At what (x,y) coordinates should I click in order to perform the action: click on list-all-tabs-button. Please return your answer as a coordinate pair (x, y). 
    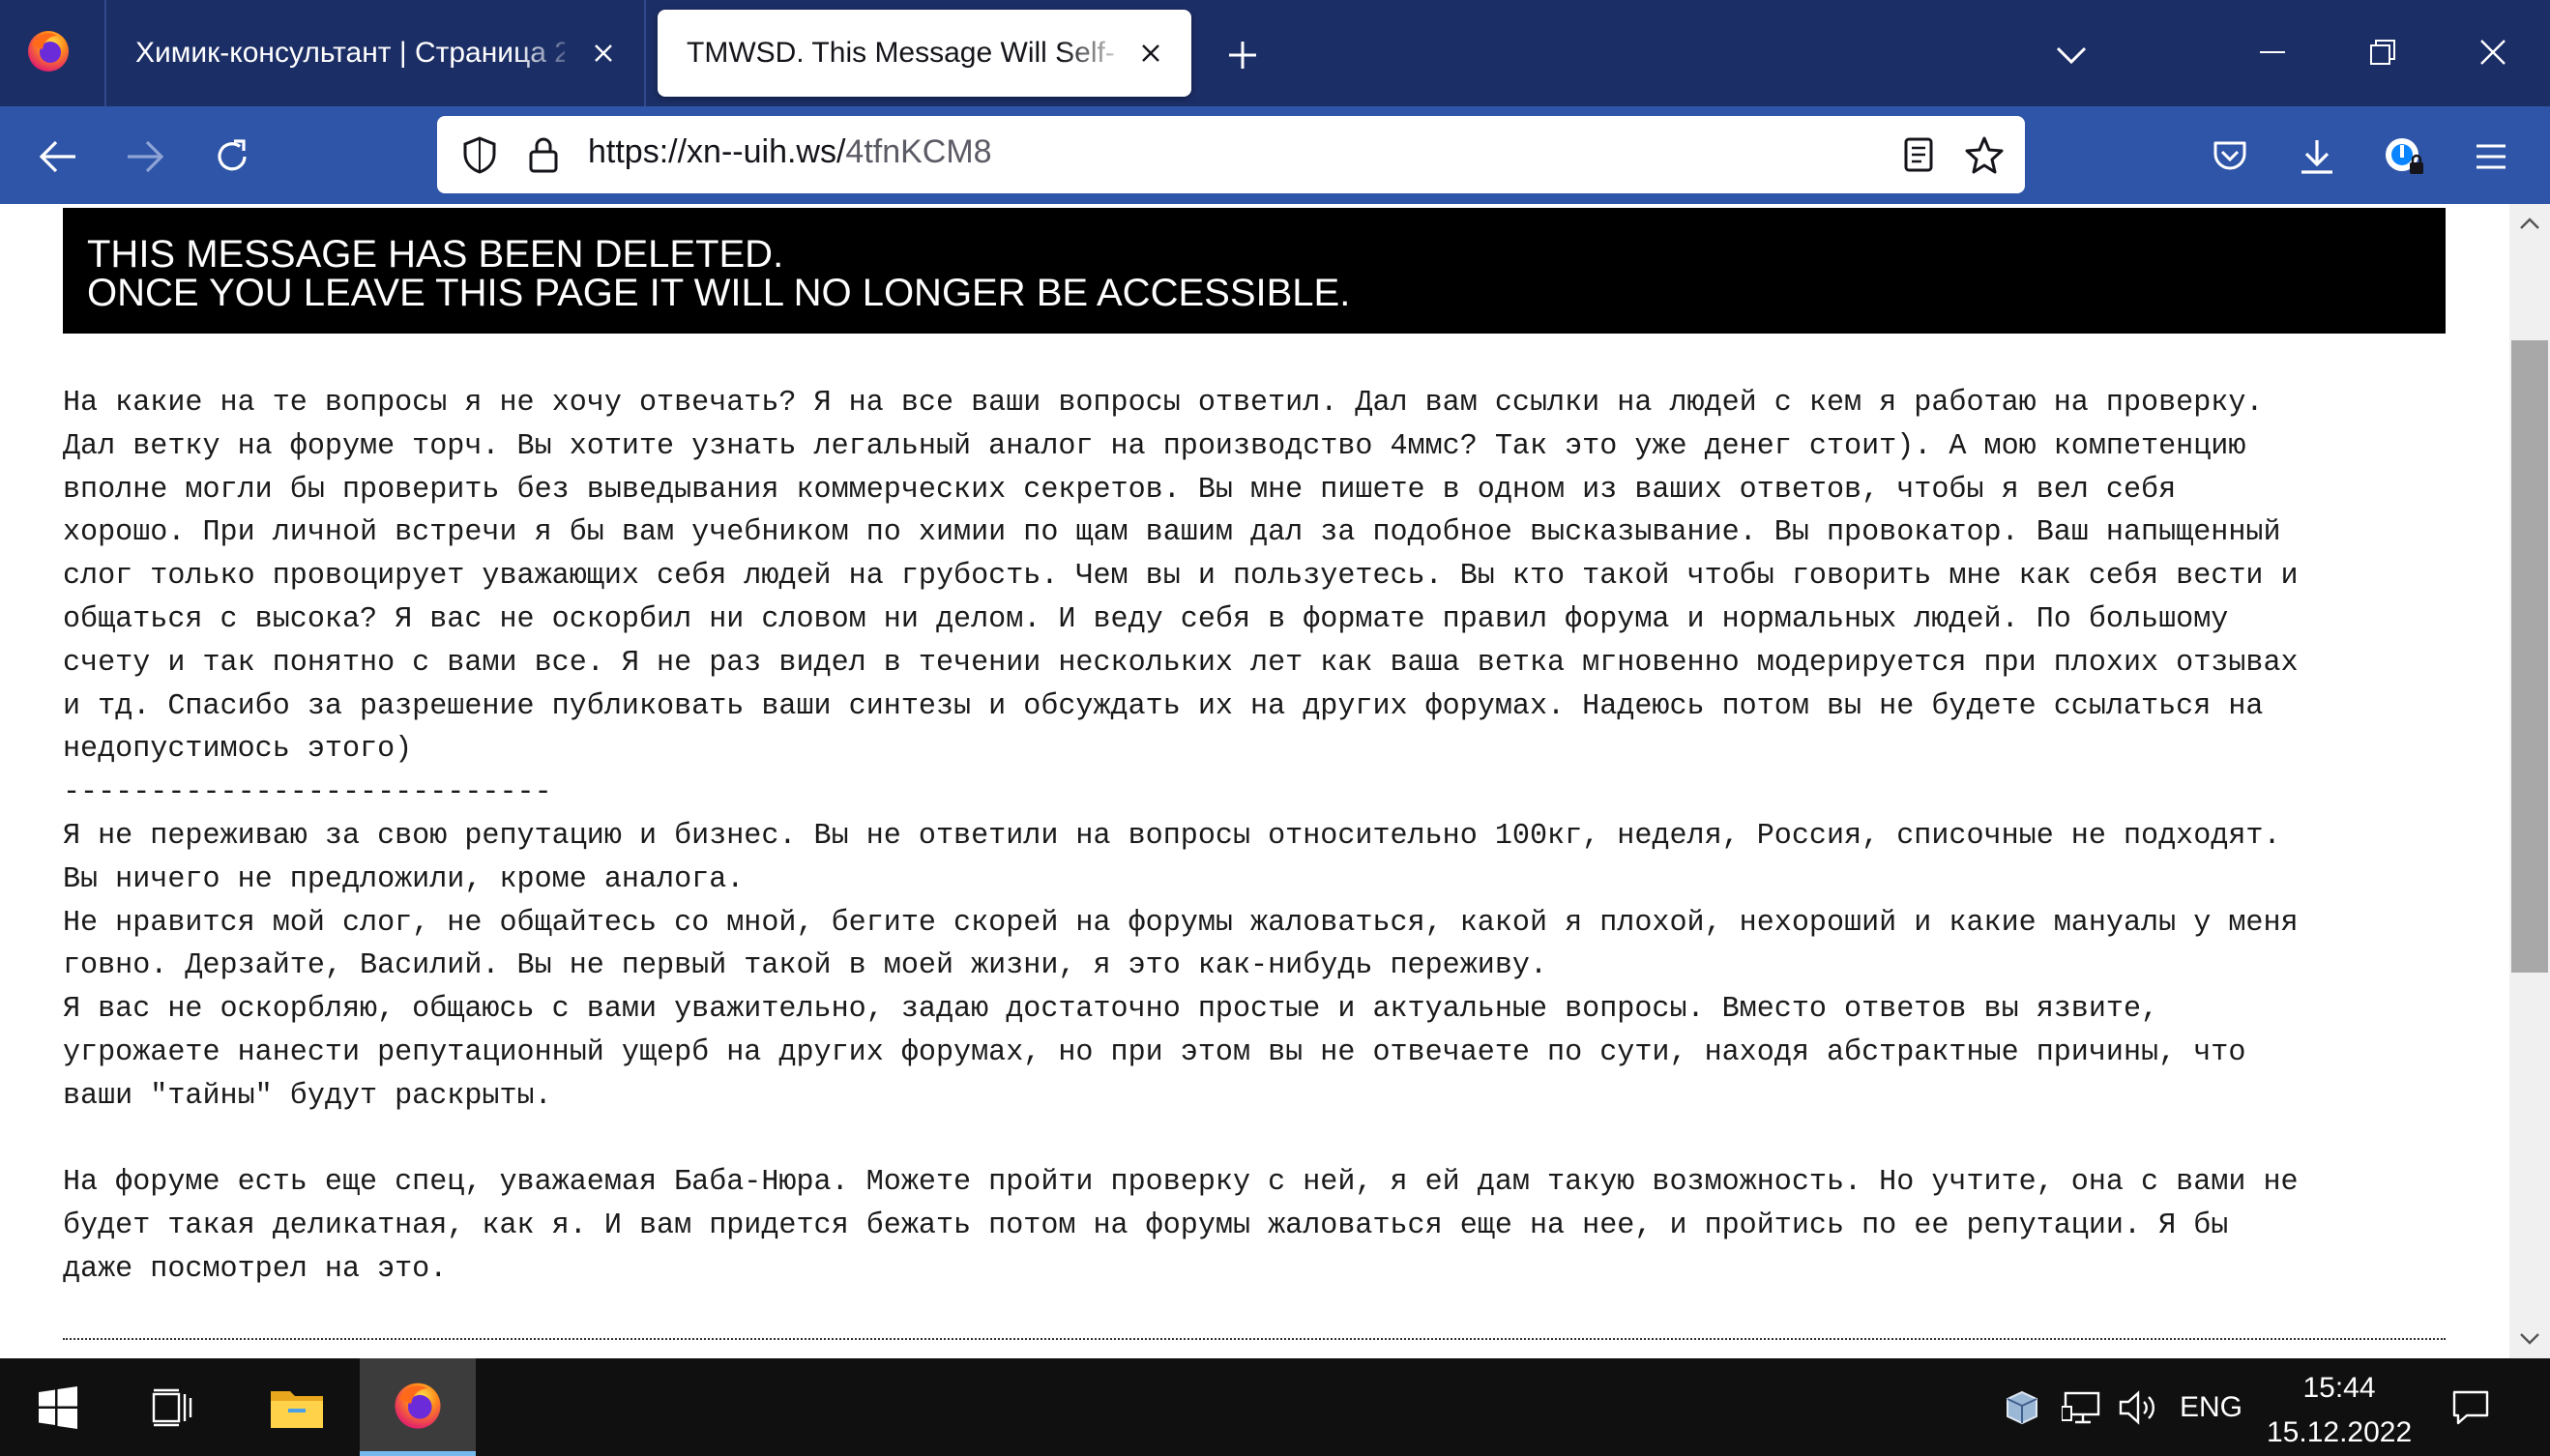
    Looking at the image, I should click on (2071, 55).